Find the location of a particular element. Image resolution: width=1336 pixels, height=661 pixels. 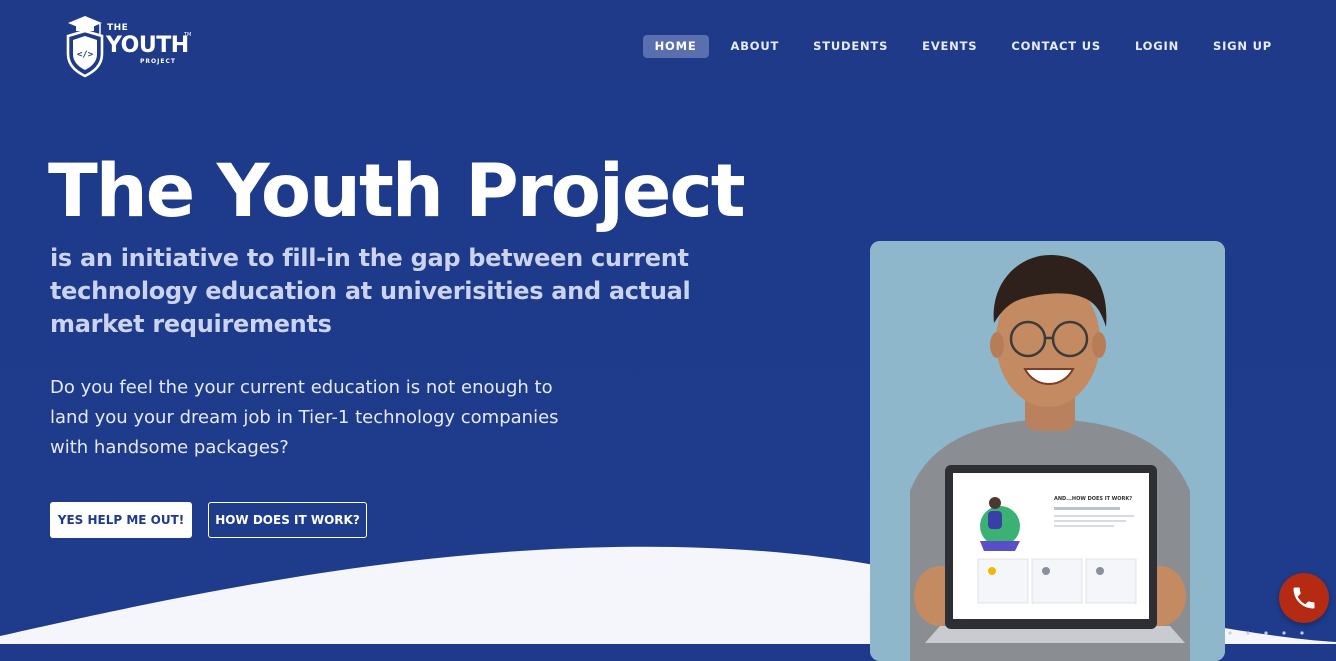

nav-sign-up: SIGN UP is located at coordinates (1242, 46).